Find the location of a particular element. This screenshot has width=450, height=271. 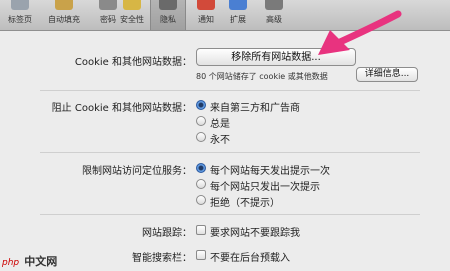

tab-autofill: 自动填充 is located at coordinates (64, 15).